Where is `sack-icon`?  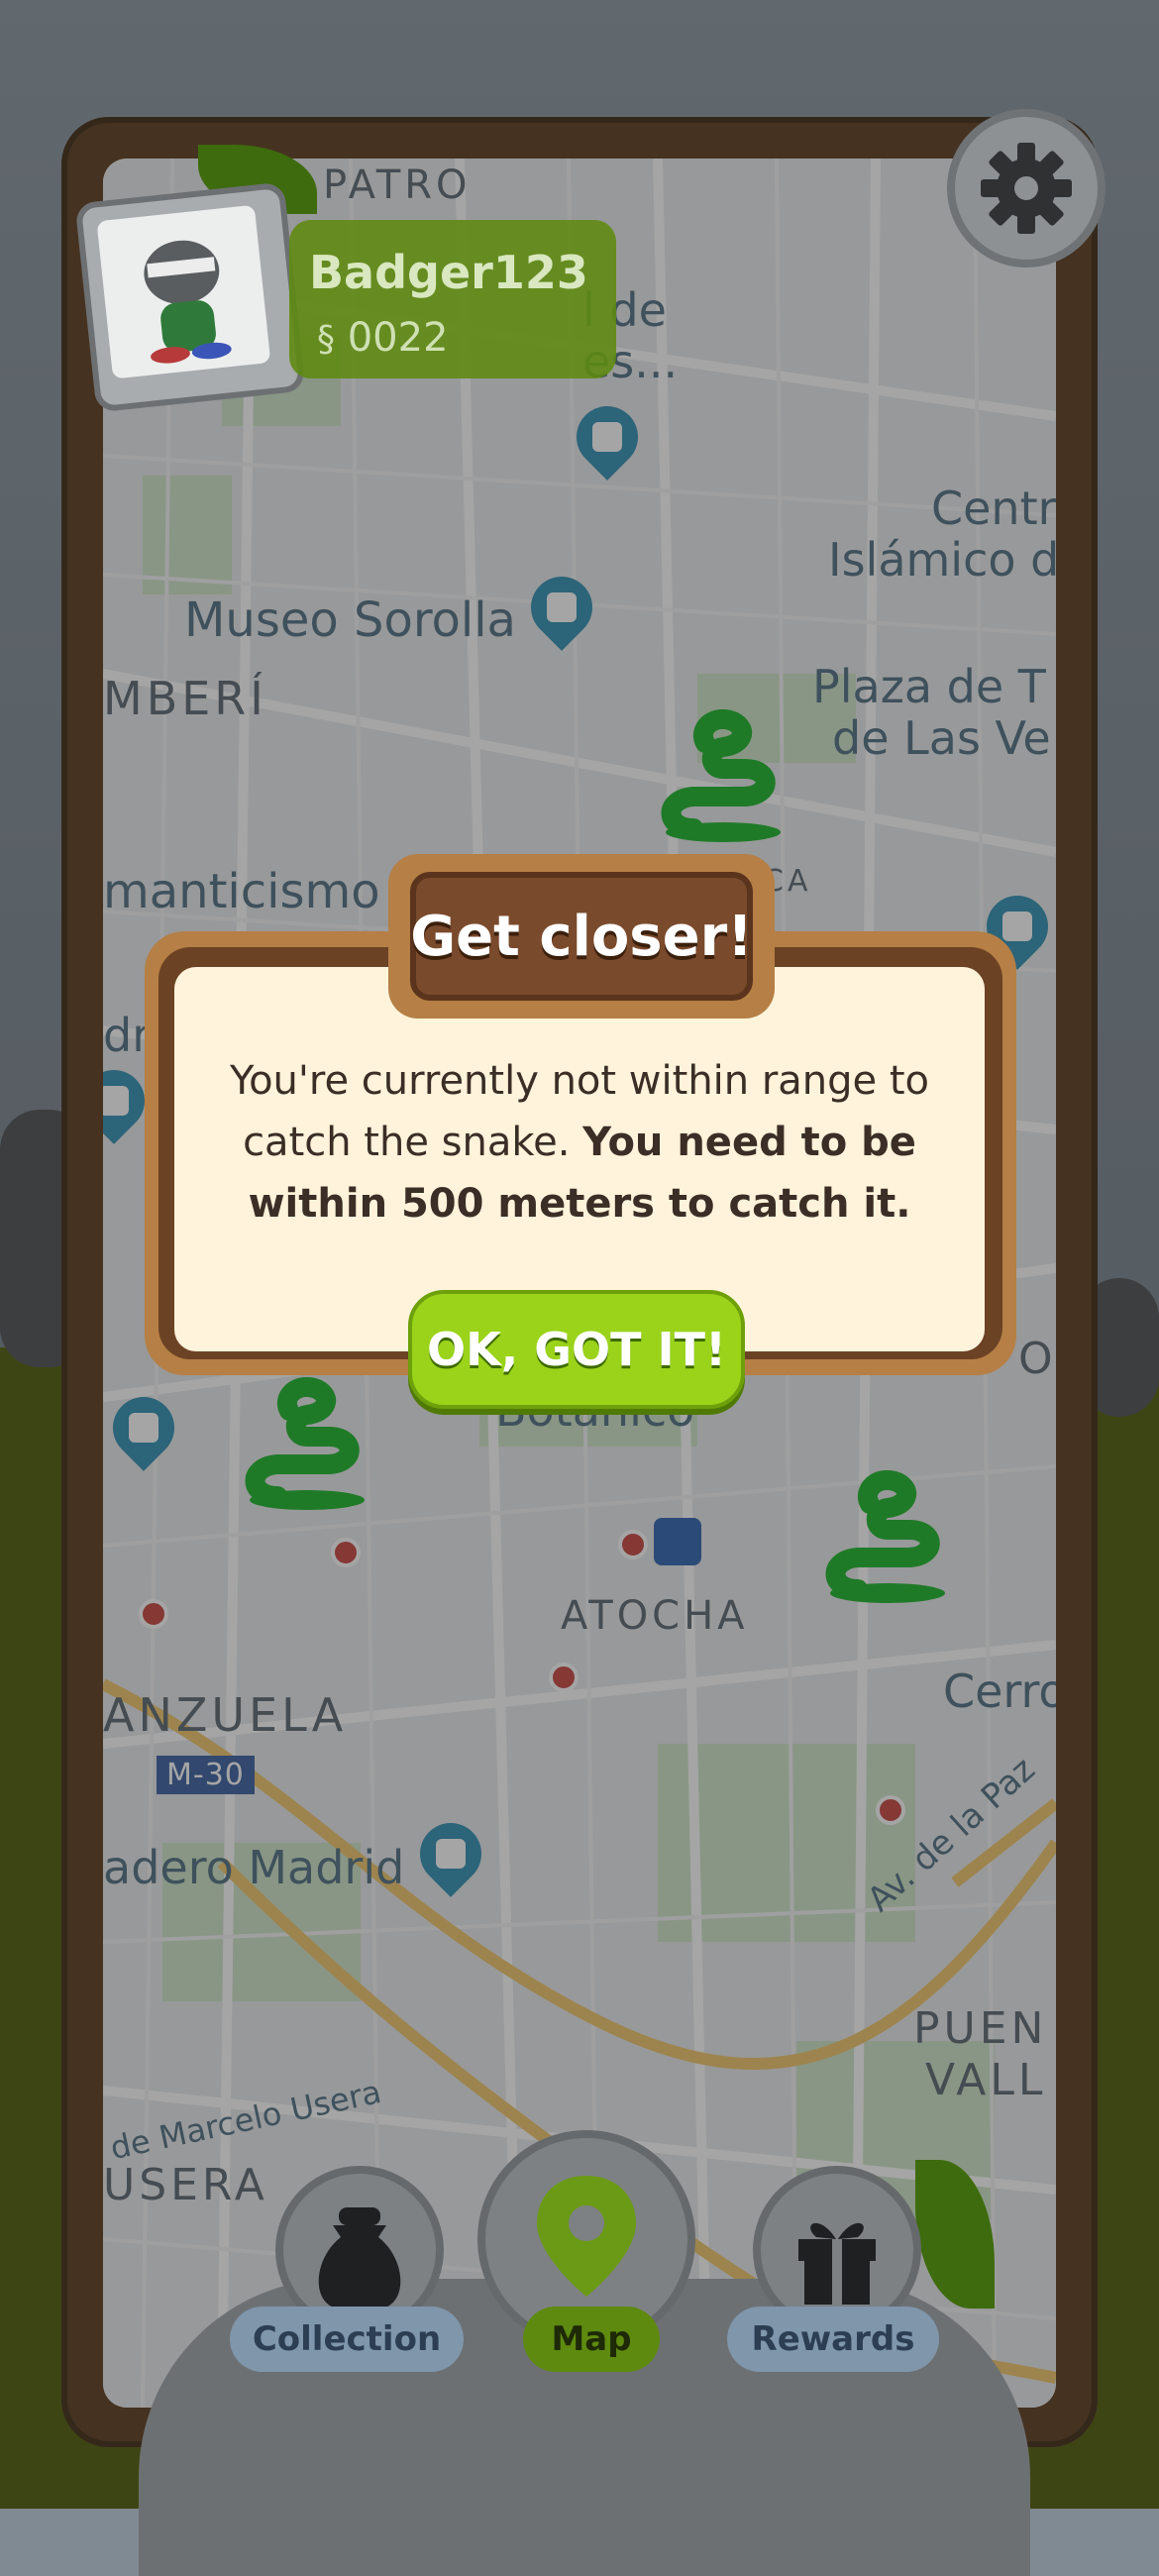 sack-icon is located at coordinates (359, 2257).